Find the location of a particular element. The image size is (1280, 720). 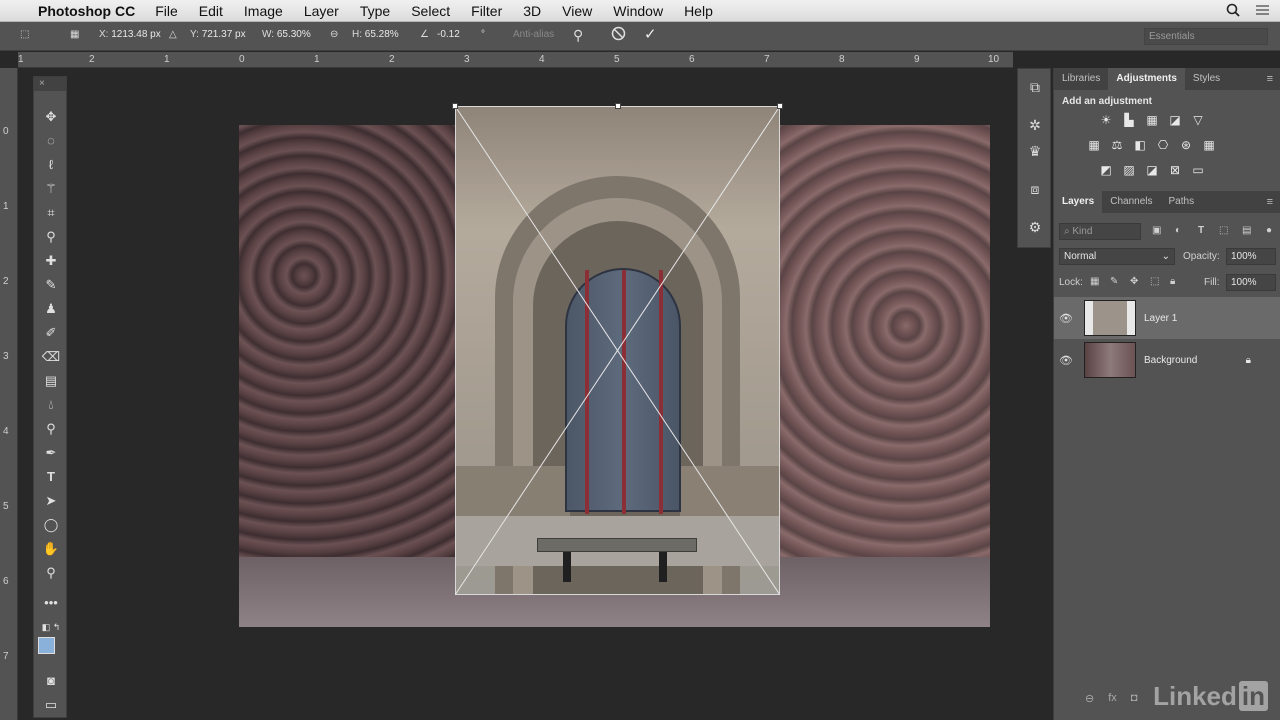

brush-settings-icon: ✲ is located at coordinates (1035, 125).